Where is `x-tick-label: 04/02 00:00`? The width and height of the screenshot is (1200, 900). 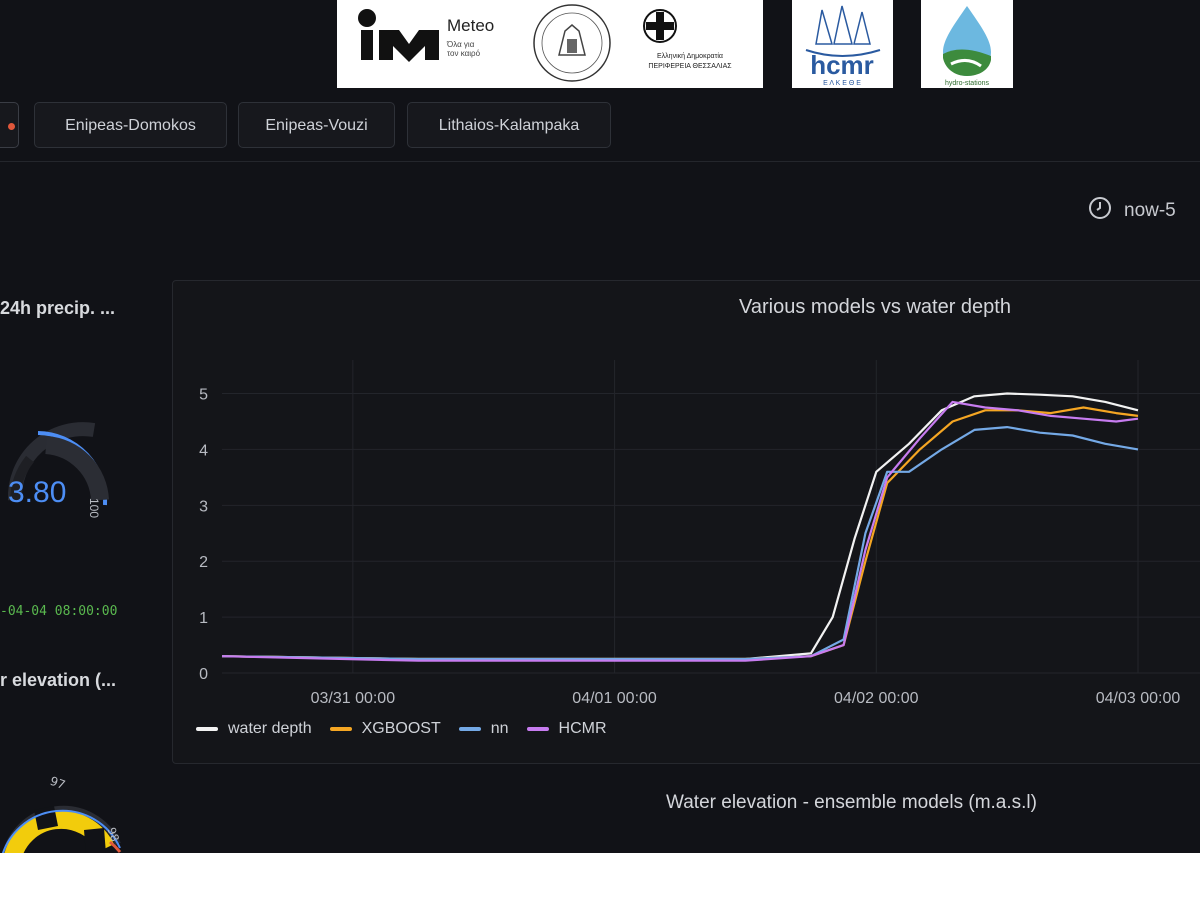
x-tick-label: 04/02 00:00 is located at coordinates (876, 698).